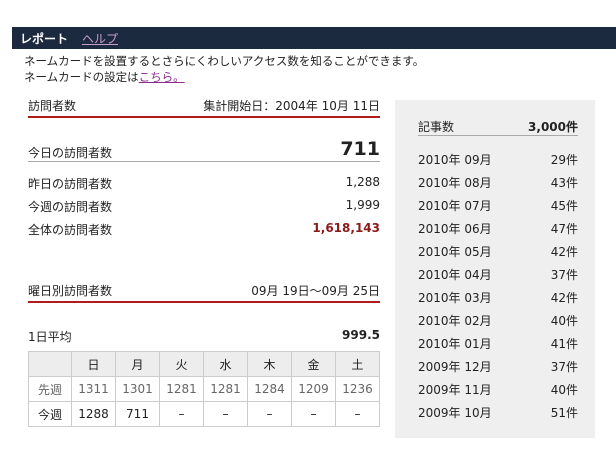  Describe the element at coordinates (204, 182) in the screenshot. I see `yesterday-visitors-row: 昨日の訪問者数 1,288` at that location.